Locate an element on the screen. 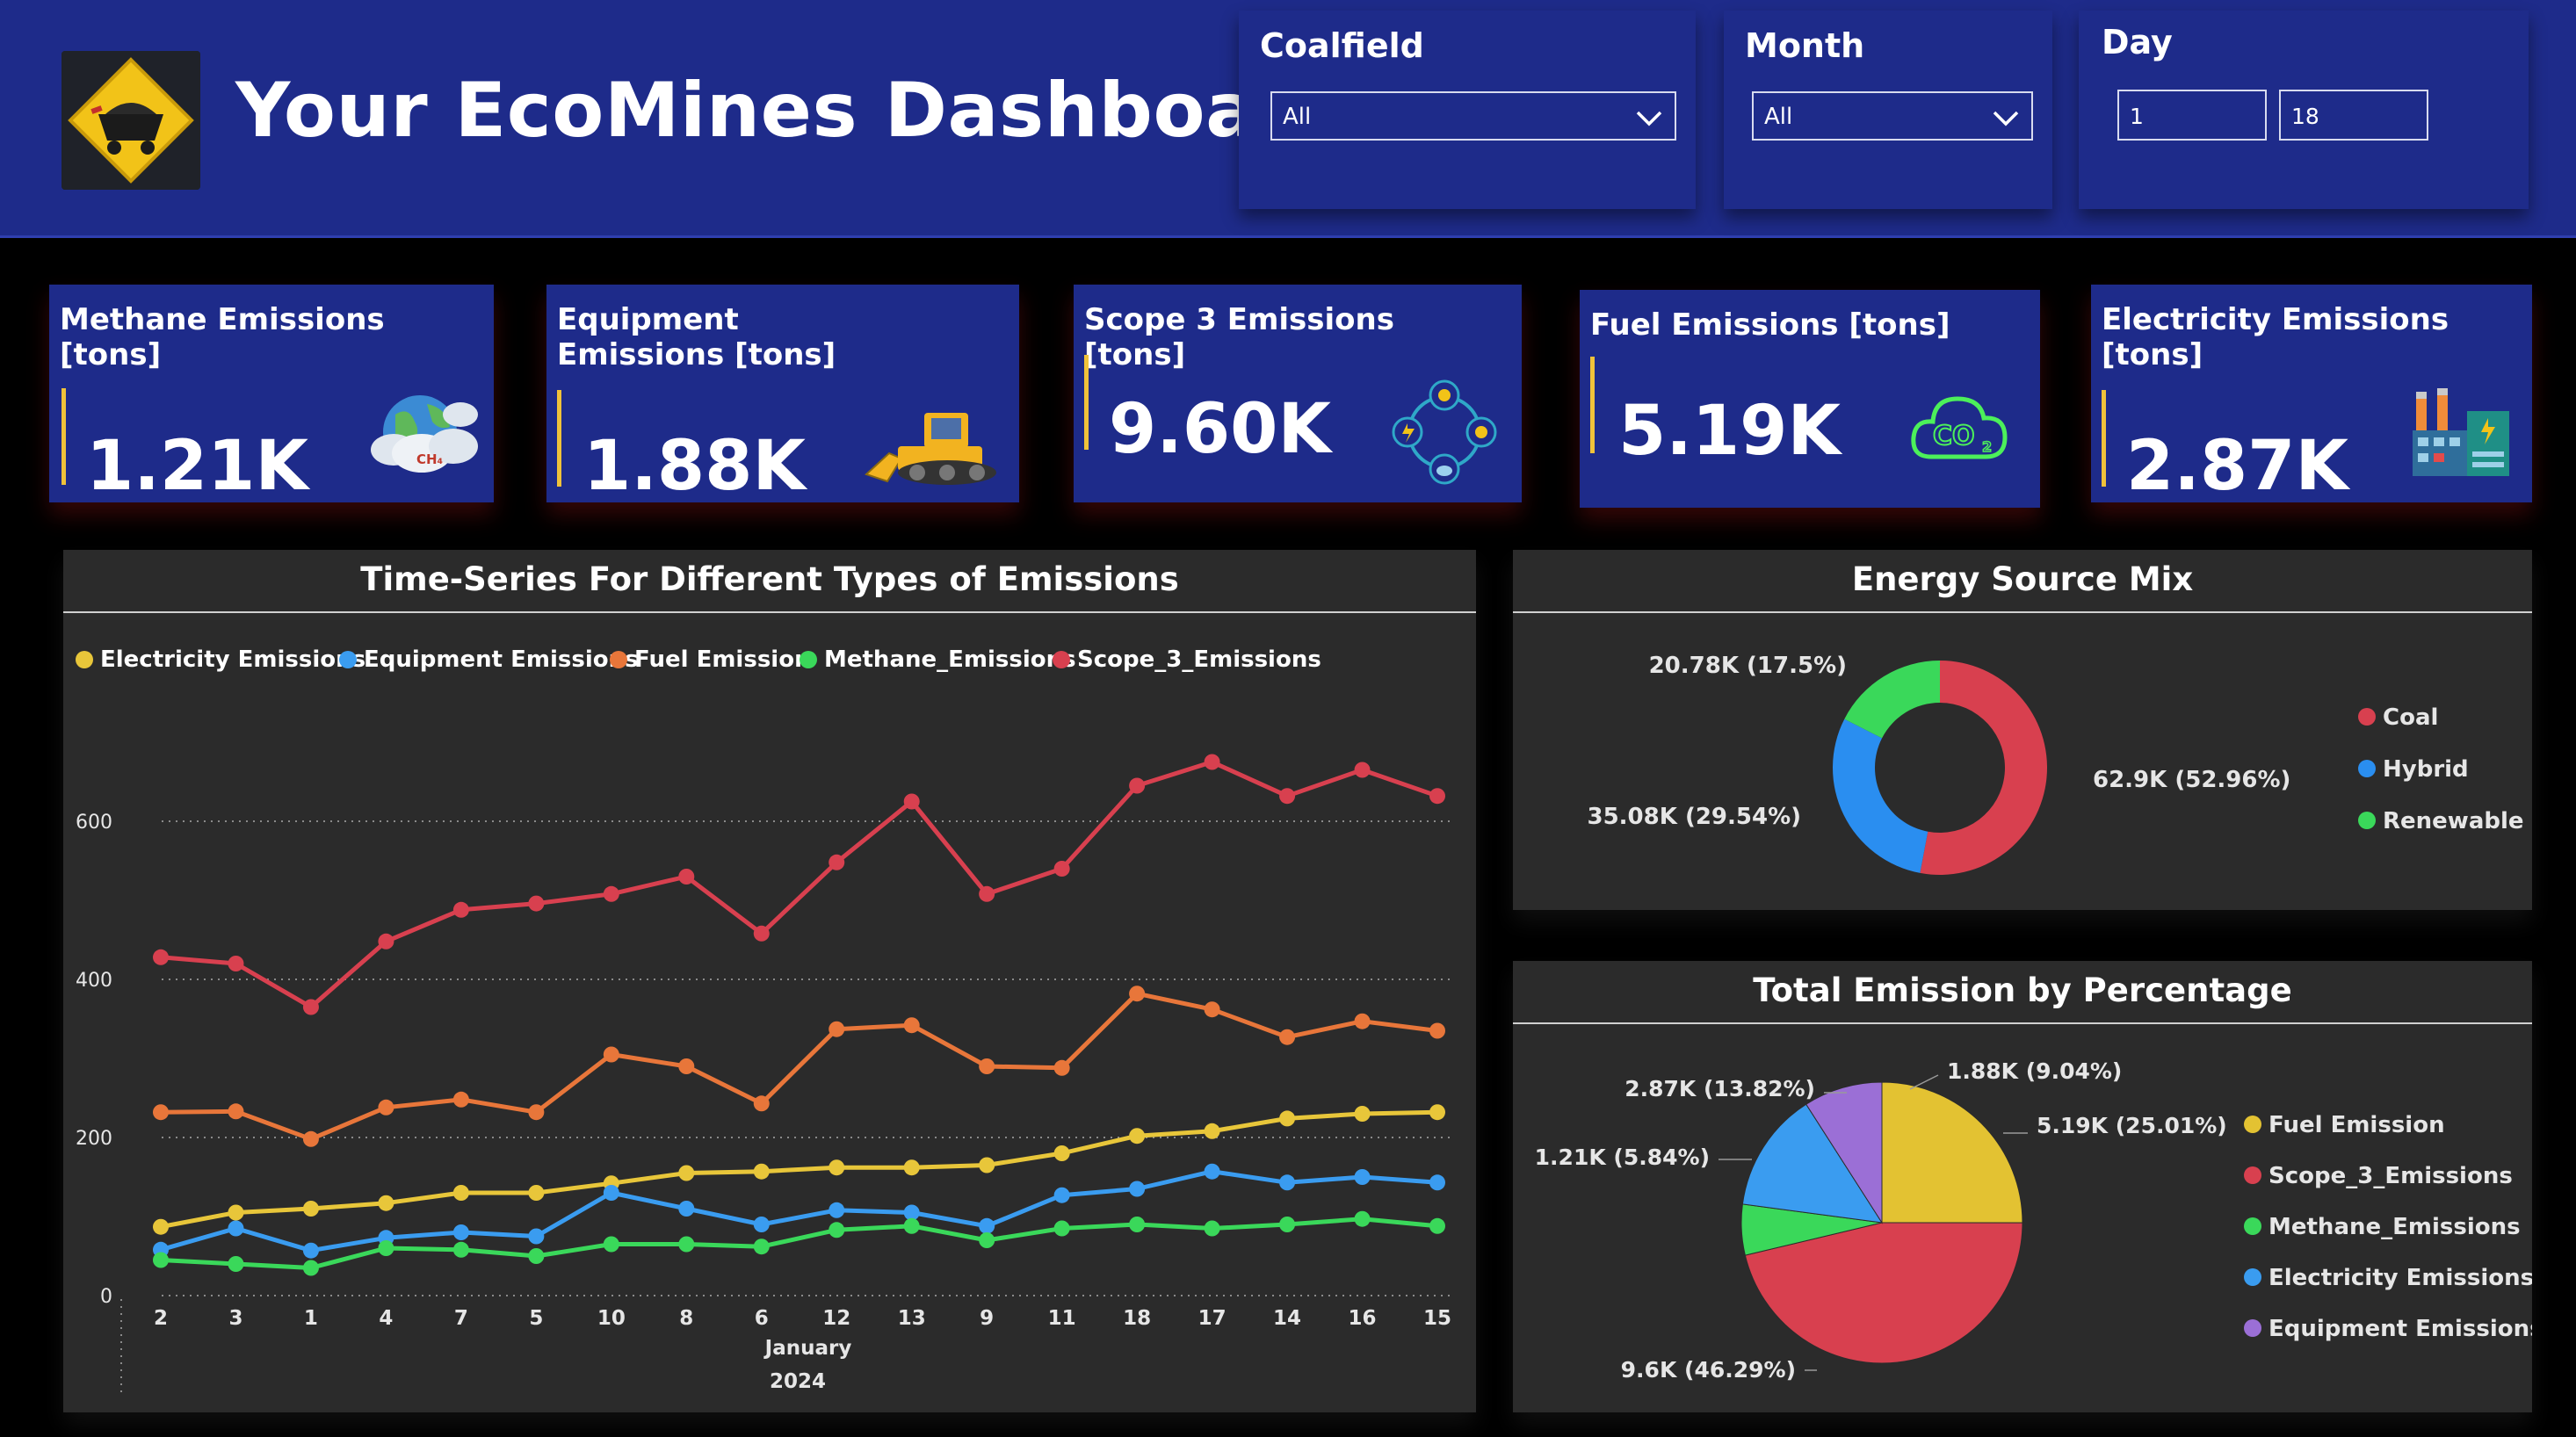 This screenshot has height=1437, width=2576. x-tick-label: 1 is located at coordinates (311, 1318).